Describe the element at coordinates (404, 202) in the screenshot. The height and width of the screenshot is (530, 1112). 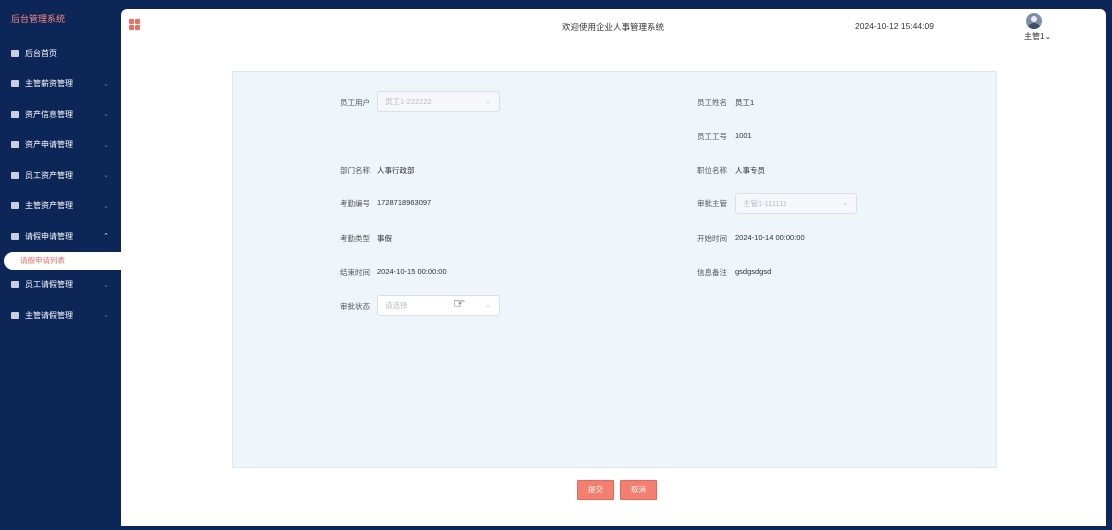
I see `attendance-no-value: 1728718963097` at that location.